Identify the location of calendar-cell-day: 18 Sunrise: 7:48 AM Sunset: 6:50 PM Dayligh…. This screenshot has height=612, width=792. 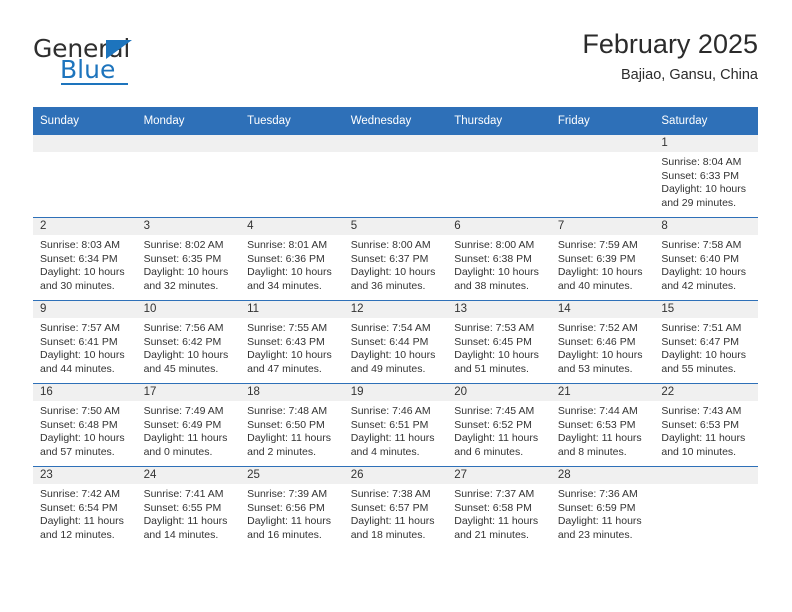
(292, 425).